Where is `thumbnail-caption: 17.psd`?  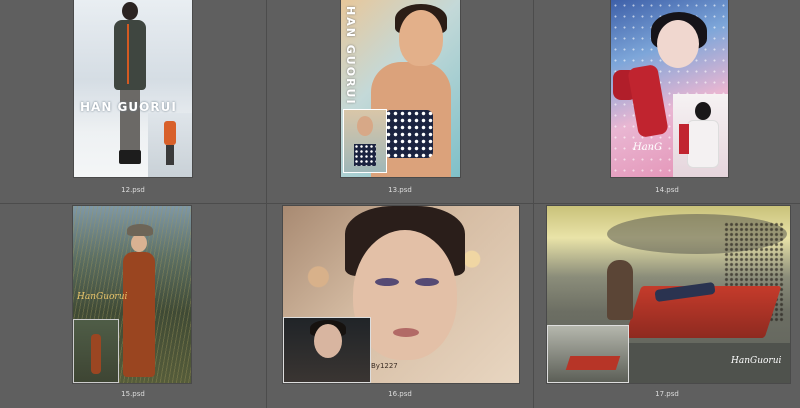 thumbnail-caption: 17.psd is located at coordinates (667, 394).